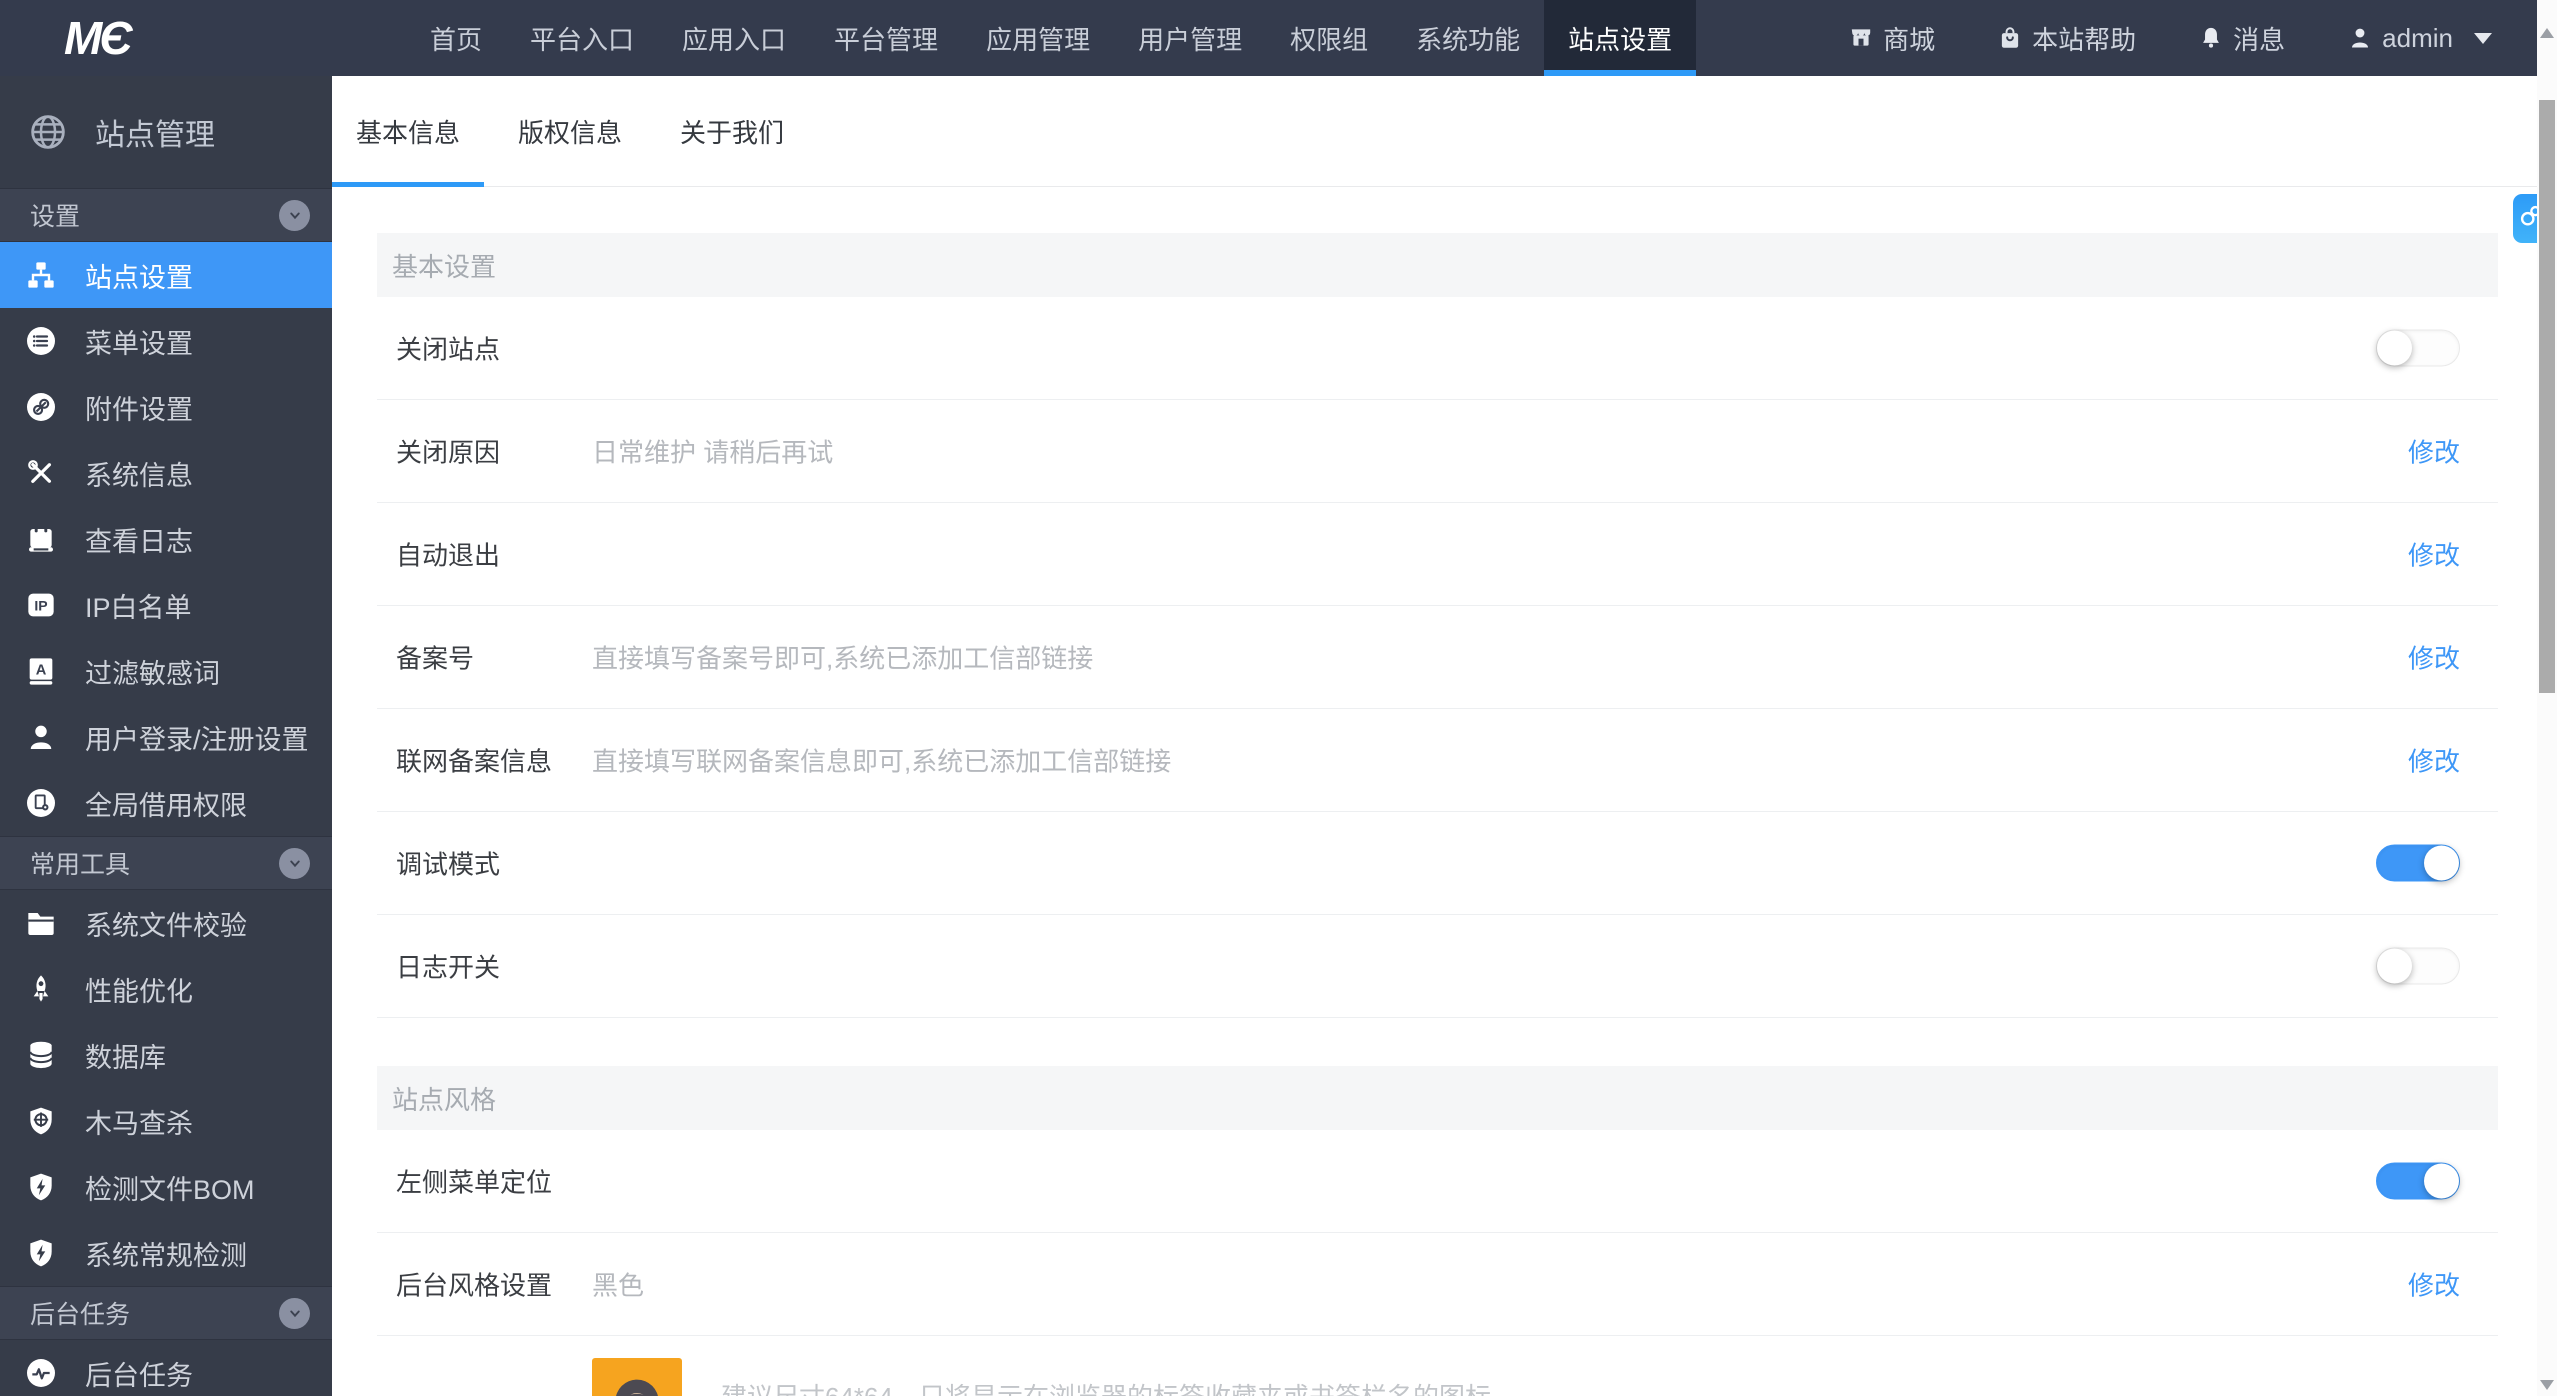  Describe the element at coordinates (2418, 348) in the screenshot. I see `close-site-toggle` at that location.